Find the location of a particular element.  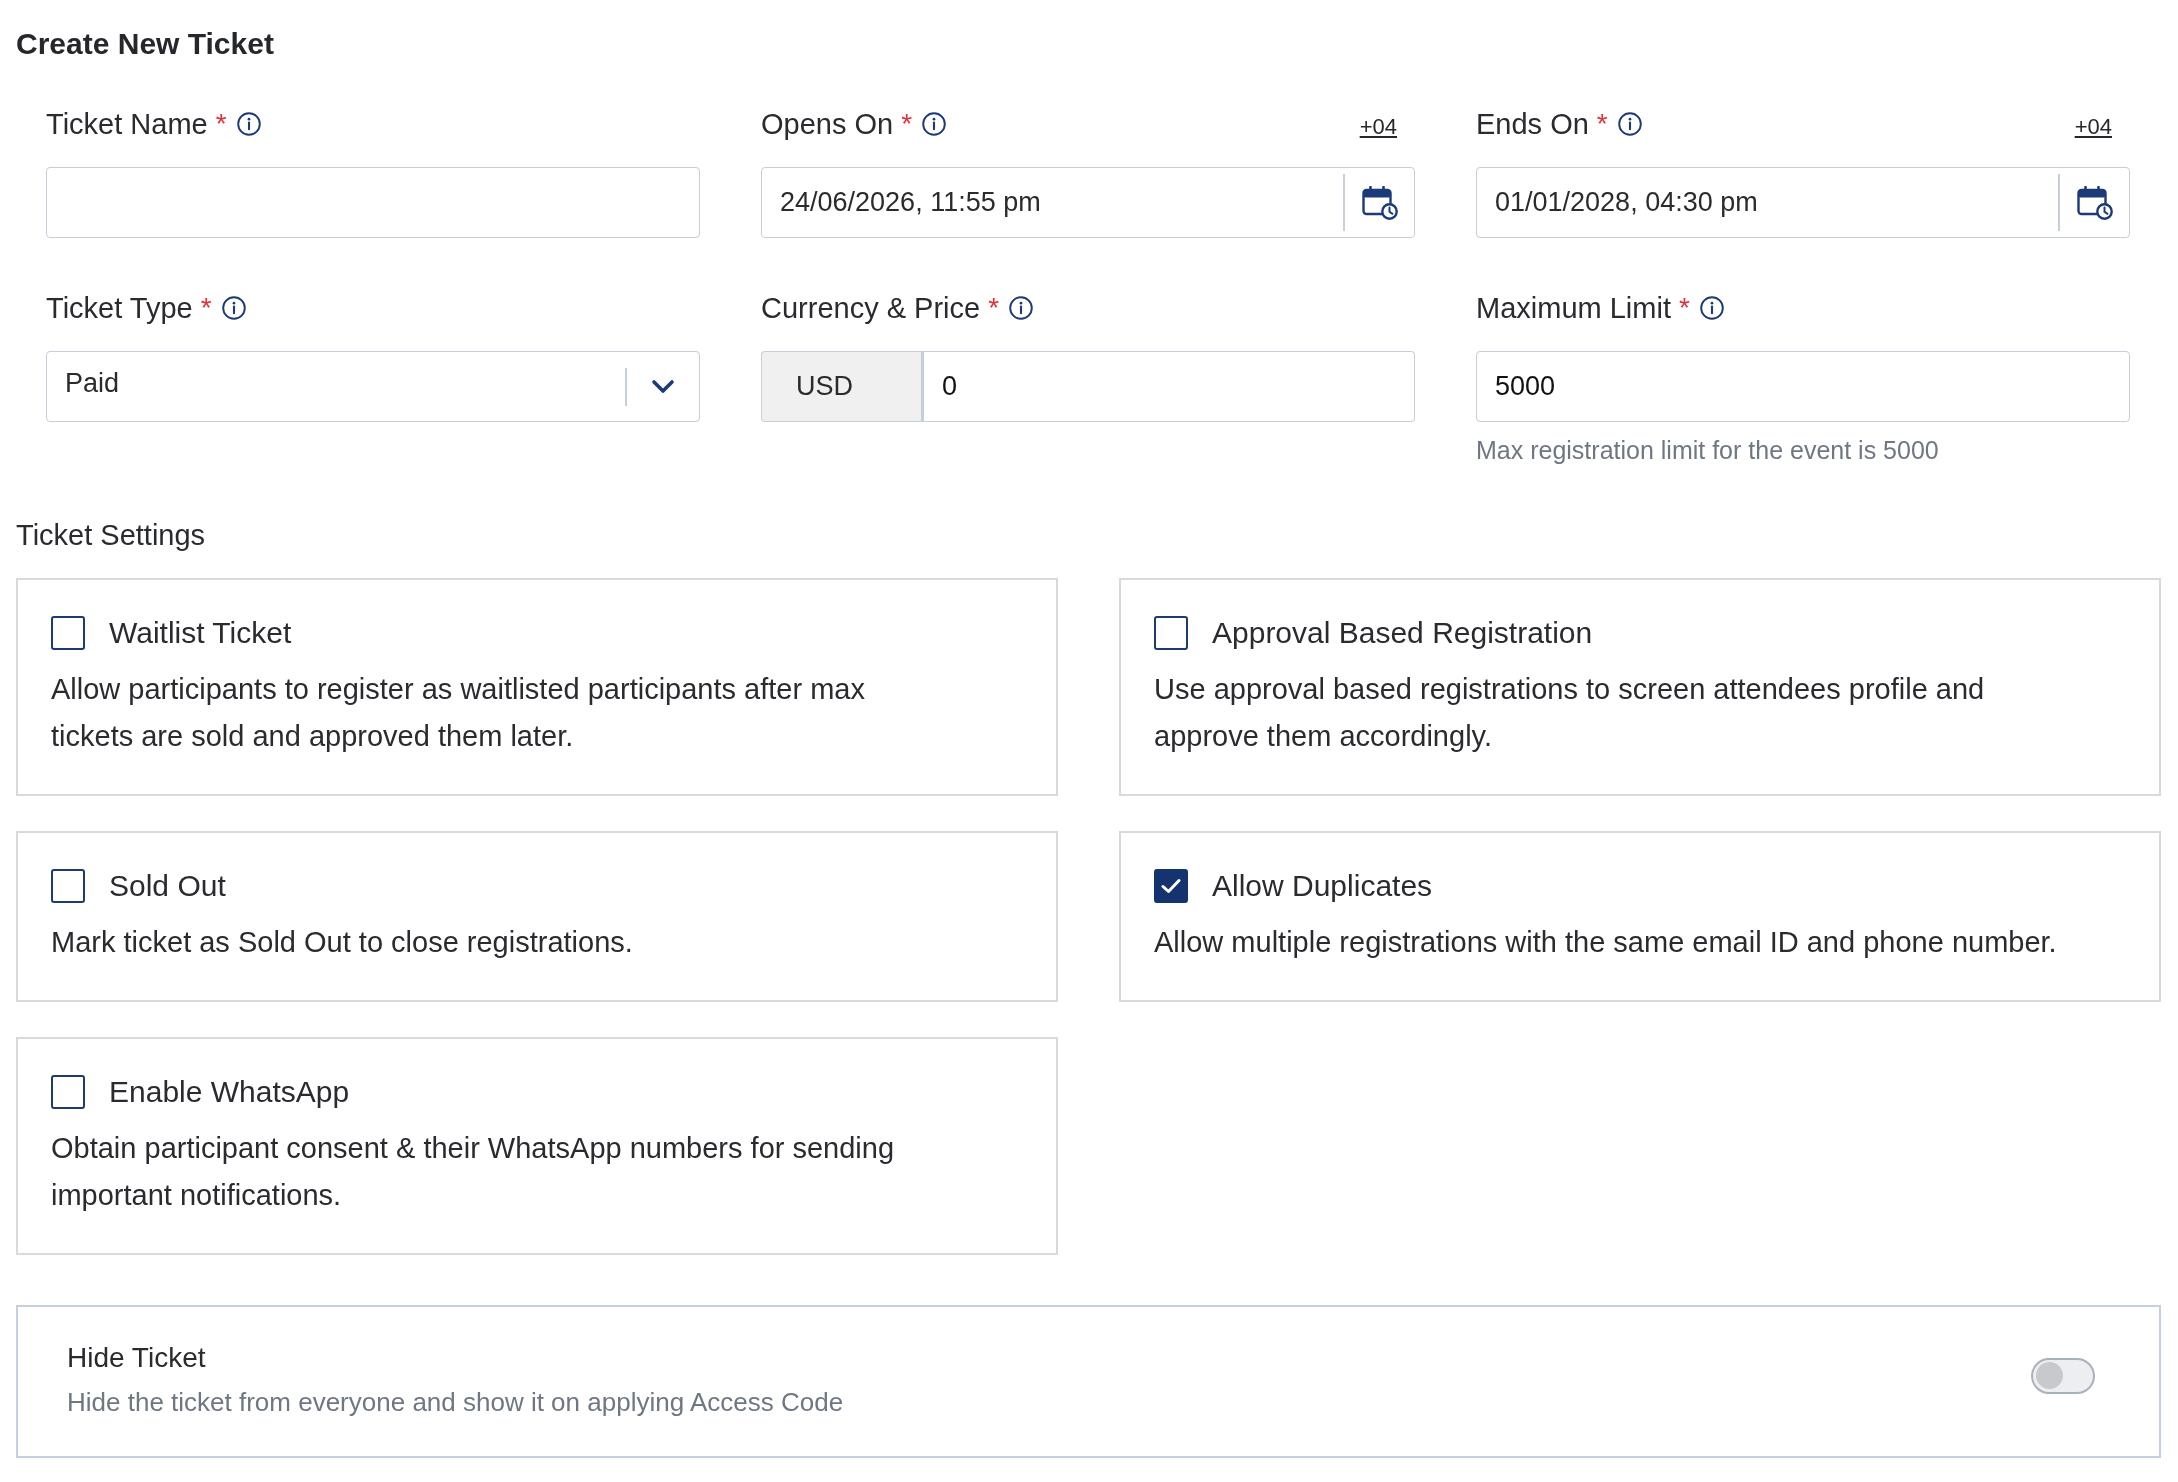

text-field is located at coordinates (373, 202).